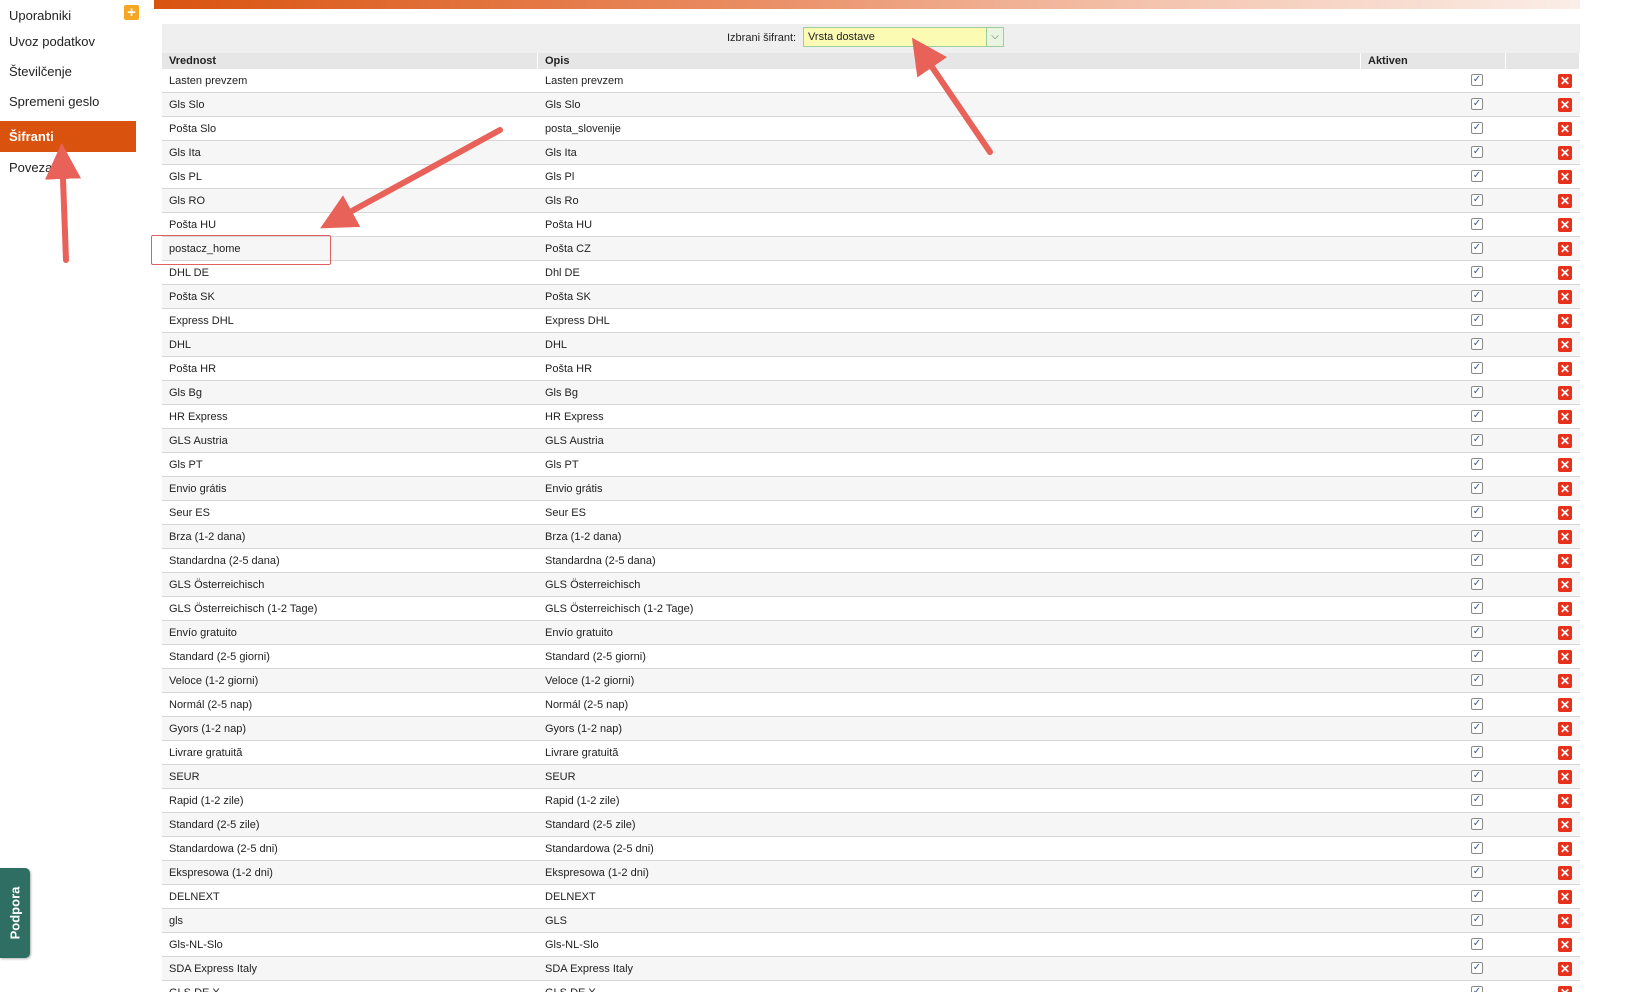 This screenshot has width=1634, height=992. I want to click on cell-vrednost: Envio grátis, so click(350, 489).